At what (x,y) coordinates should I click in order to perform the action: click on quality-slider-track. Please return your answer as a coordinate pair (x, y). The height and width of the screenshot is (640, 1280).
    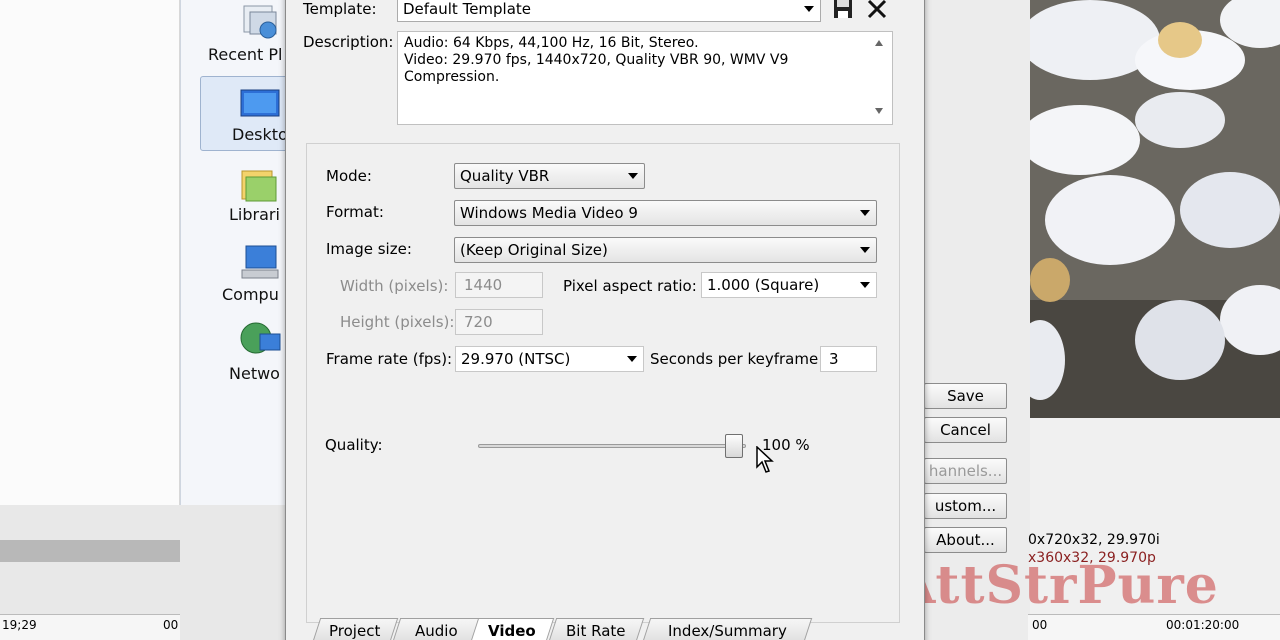
    Looking at the image, I should click on (612, 446).